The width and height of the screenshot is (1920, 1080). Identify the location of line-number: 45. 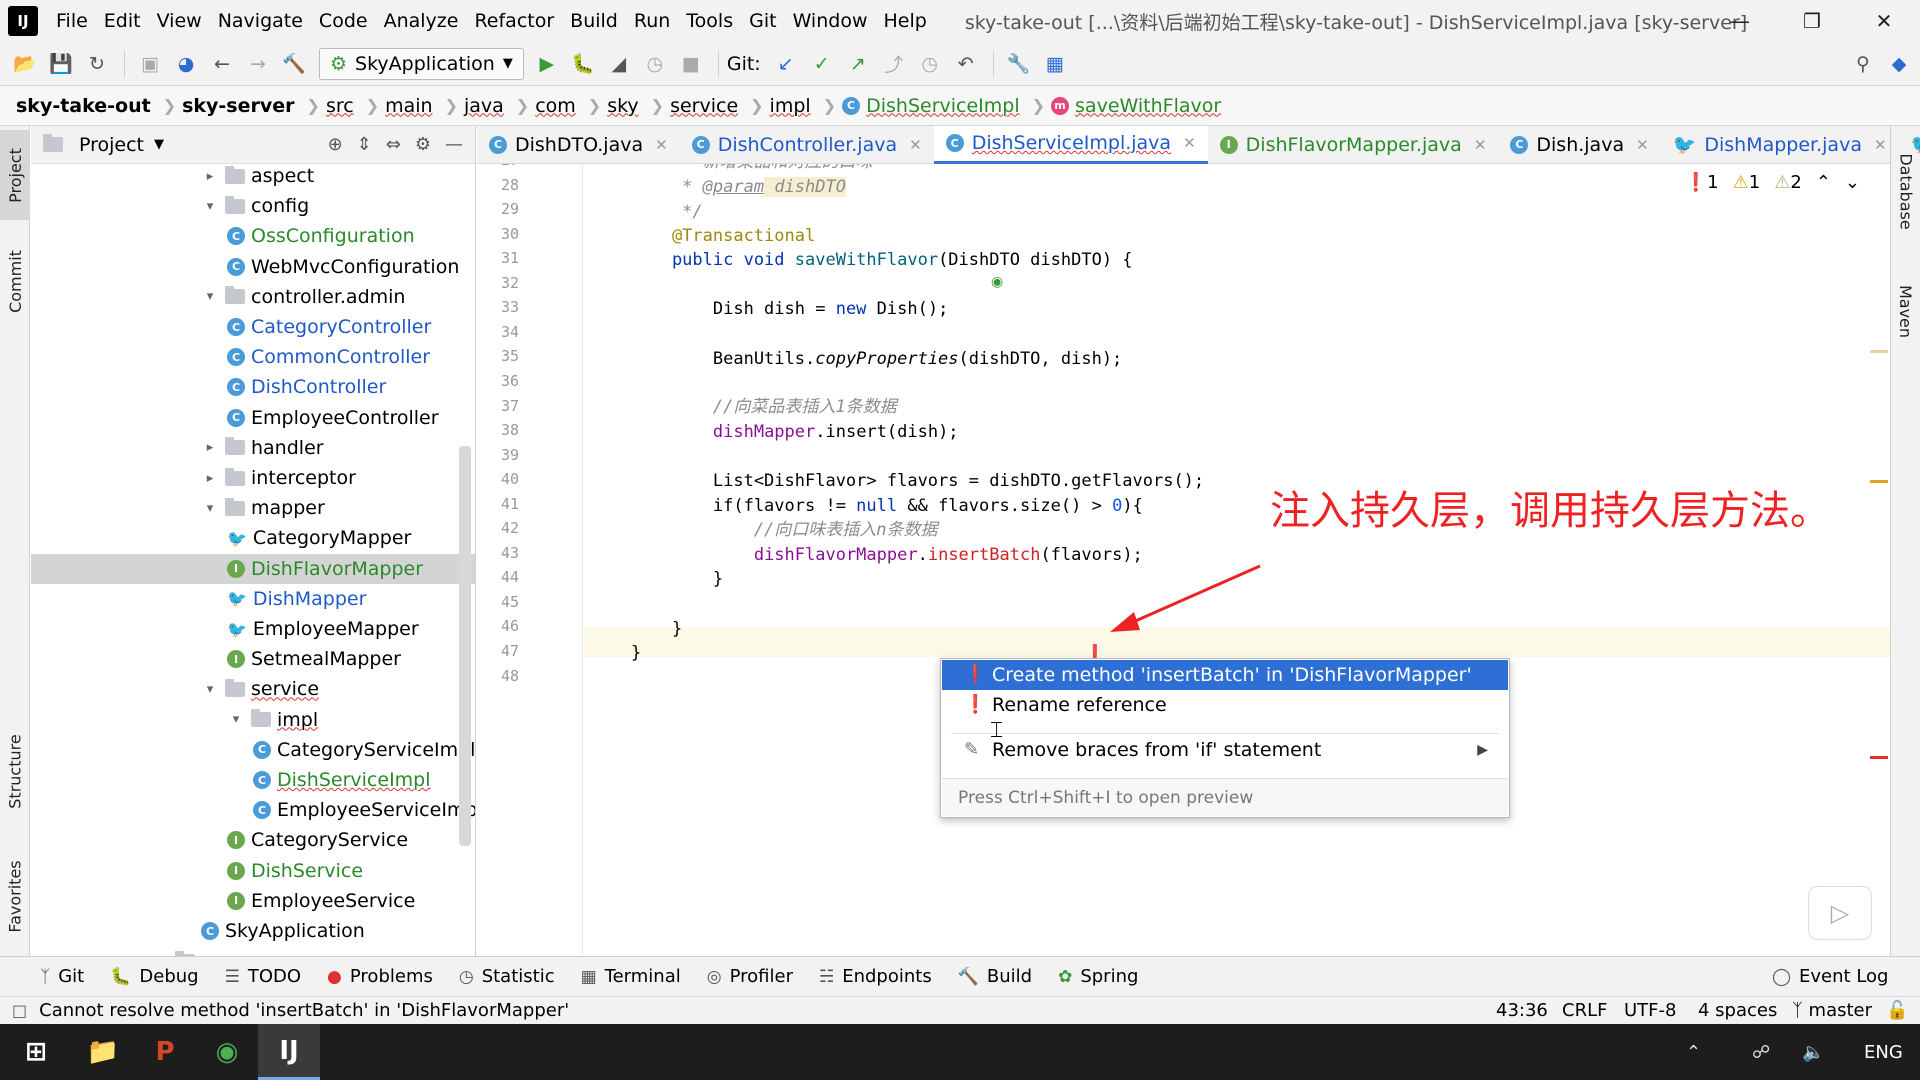
(498, 602).